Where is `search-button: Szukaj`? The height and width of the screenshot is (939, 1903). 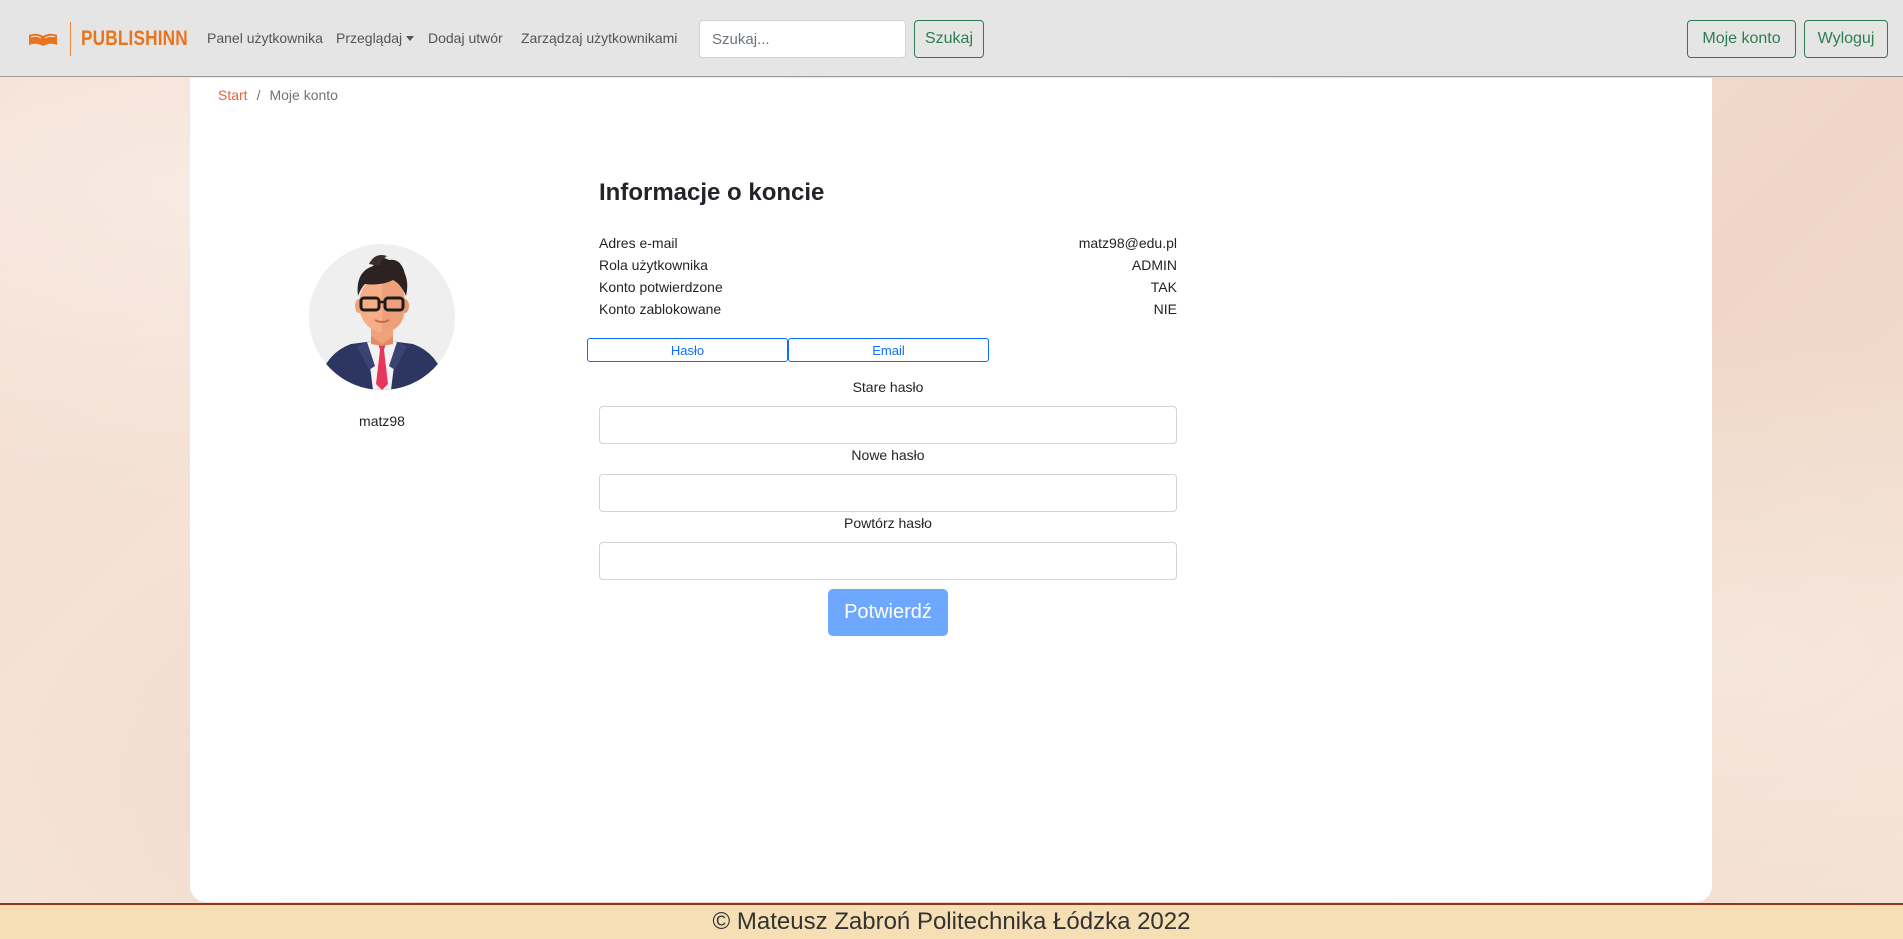
search-button: Szukaj is located at coordinates (949, 39).